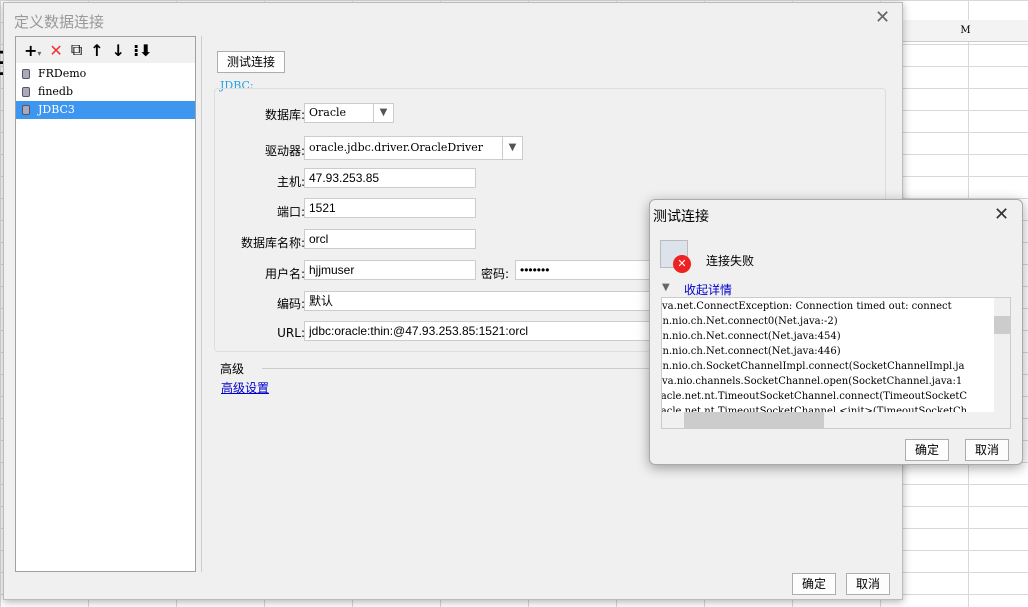 The height and width of the screenshot is (607, 1028). I want to click on dbname-input, so click(390, 239).